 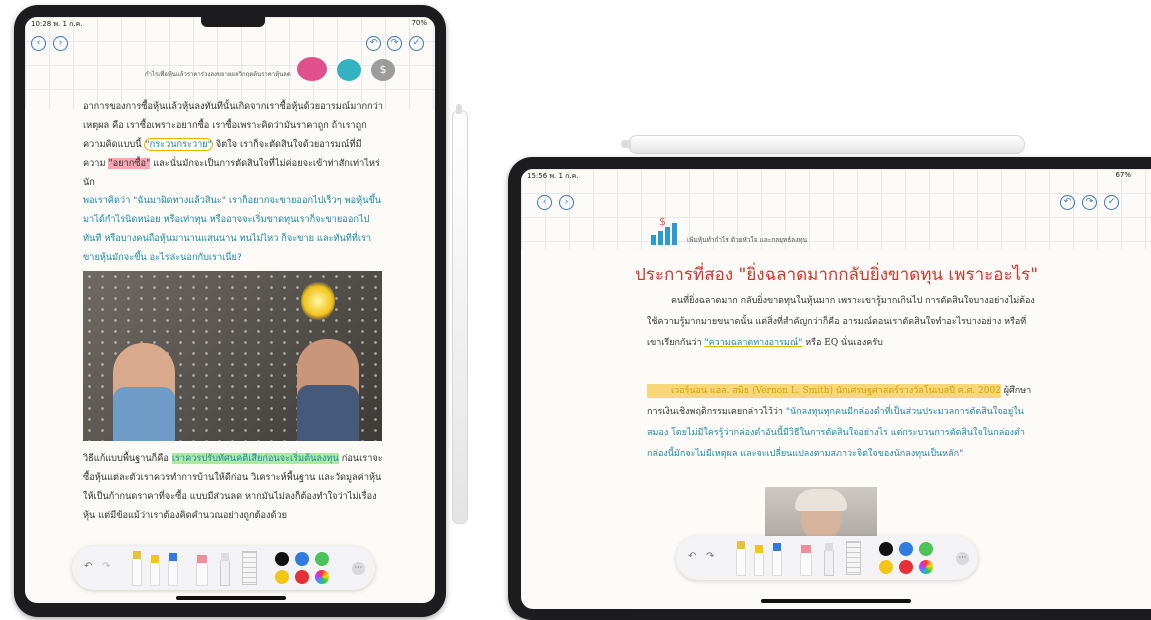 I want to click on highlight-attitude: เราควรปรับทัศนคติเสียก่อนจะเริ่มต้นลงทุน, so click(x=255, y=458).